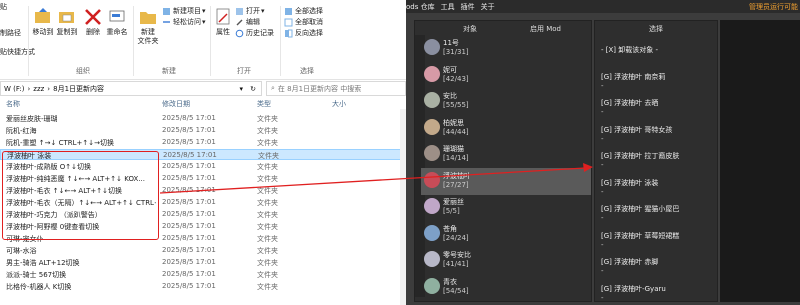  I want to click on group-label-organize: 组织, so click(83, 71).